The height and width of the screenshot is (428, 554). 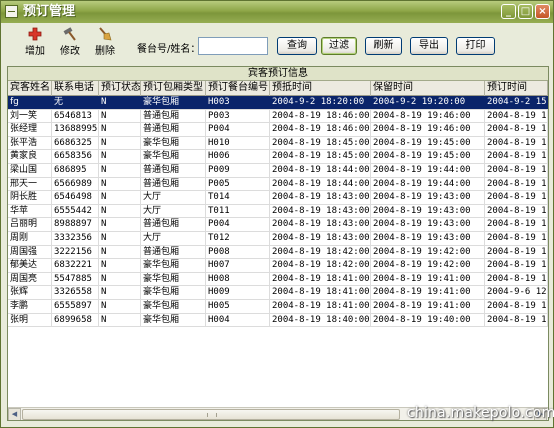 What do you see at coordinates (238, 184) in the screenshot?
I see `cell-table-no: P005` at bounding box center [238, 184].